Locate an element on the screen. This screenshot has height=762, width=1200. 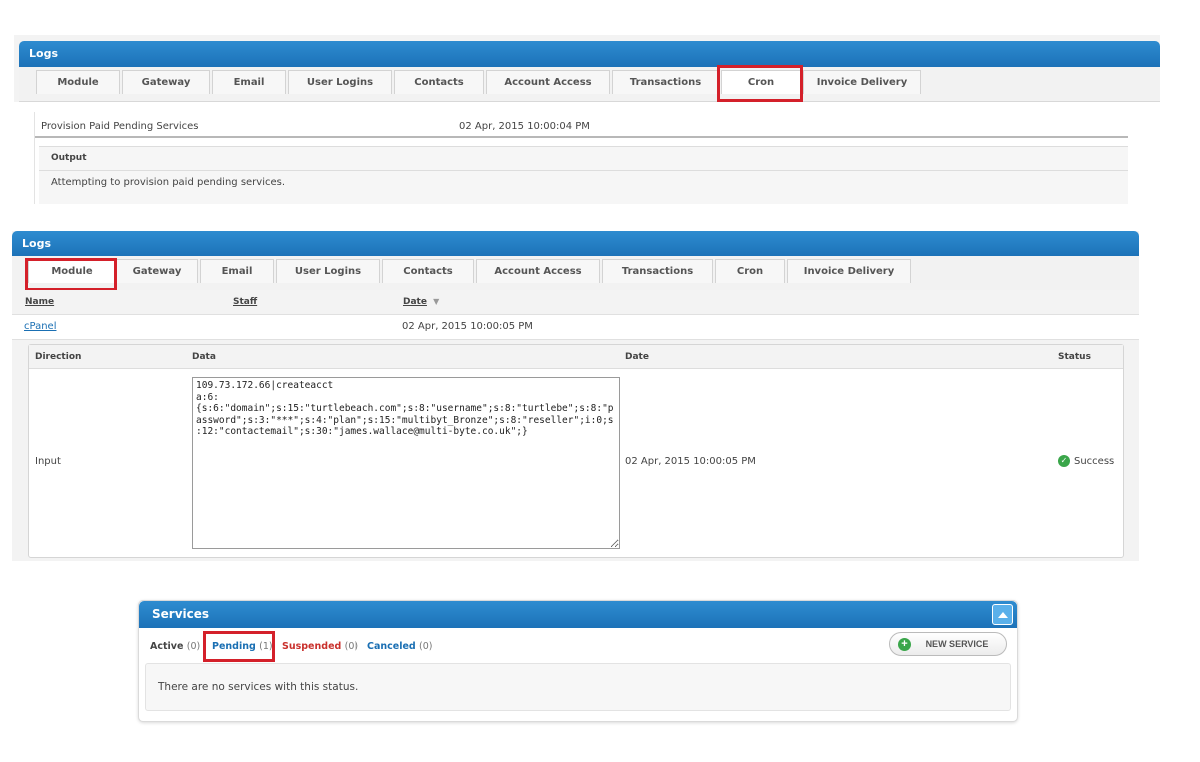
panel-title: Services is located at coordinates (578, 614).